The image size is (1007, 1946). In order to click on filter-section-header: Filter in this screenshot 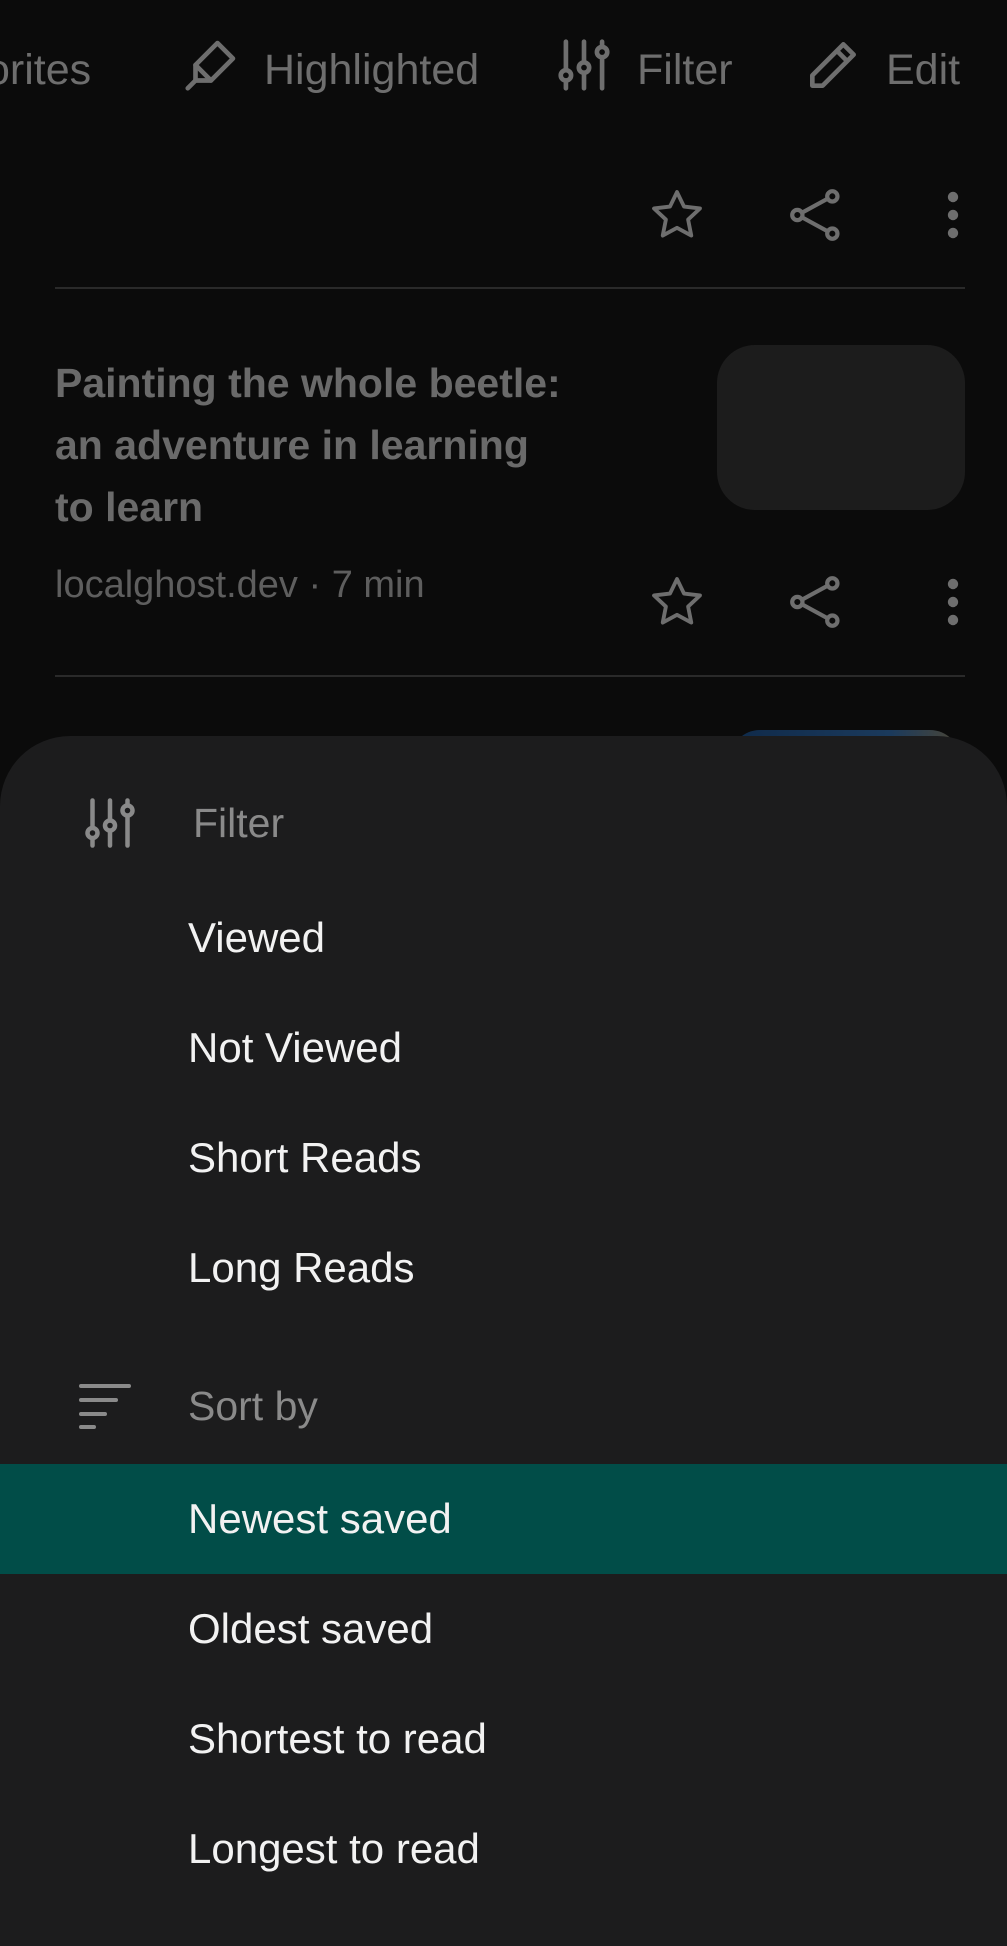, I will do `click(503, 823)`.